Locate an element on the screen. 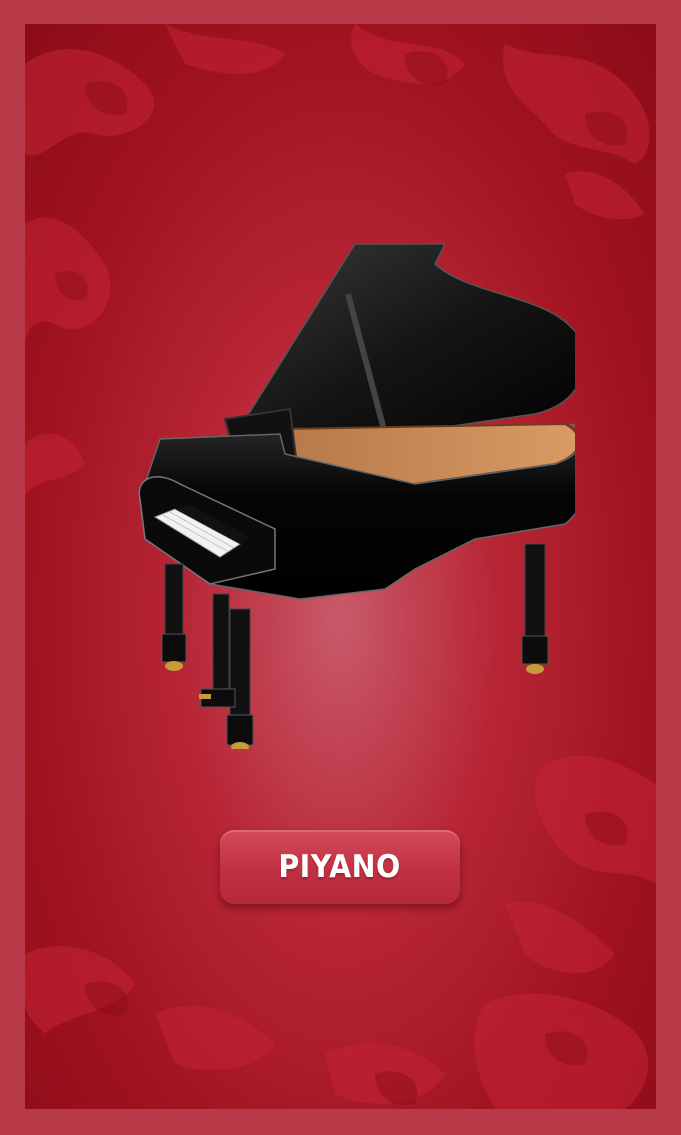 The width and height of the screenshot is (681, 1135). title-button-label: PIYANO is located at coordinates (340, 867).